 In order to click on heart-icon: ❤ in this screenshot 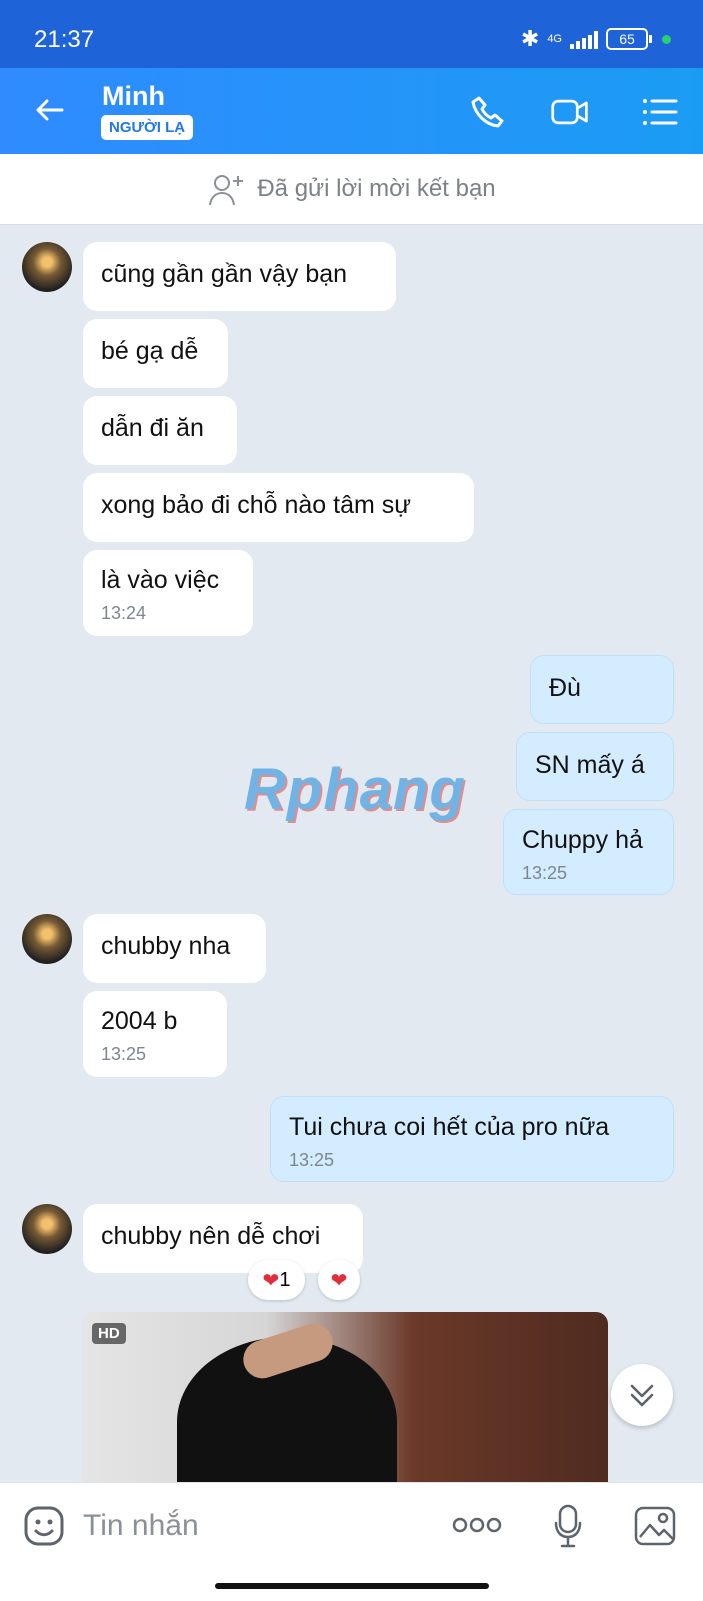, I will do `click(339, 1280)`.